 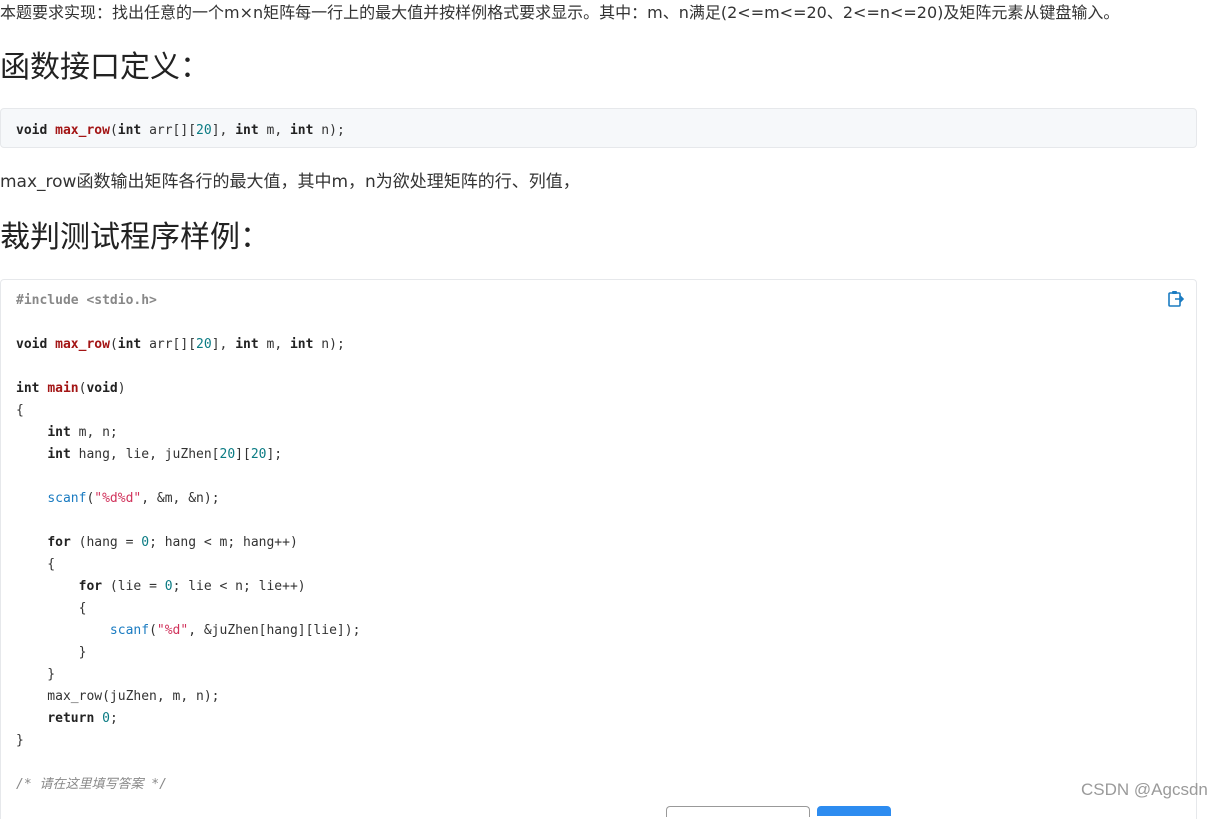 What do you see at coordinates (598, 719) in the screenshot?
I see `code-line: return 0;` at bounding box center [598, 719].